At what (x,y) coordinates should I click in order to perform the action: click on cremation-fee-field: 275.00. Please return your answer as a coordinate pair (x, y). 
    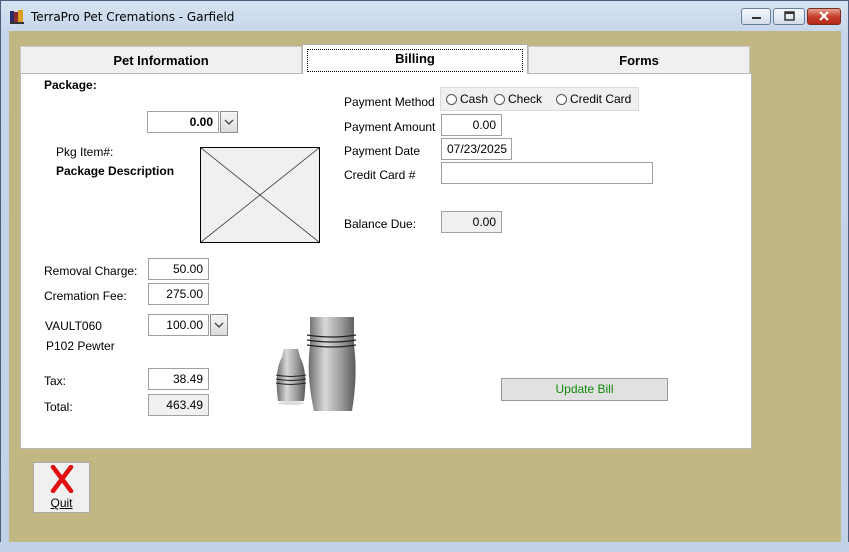
    Looking at the image, I should click on (178, 294).